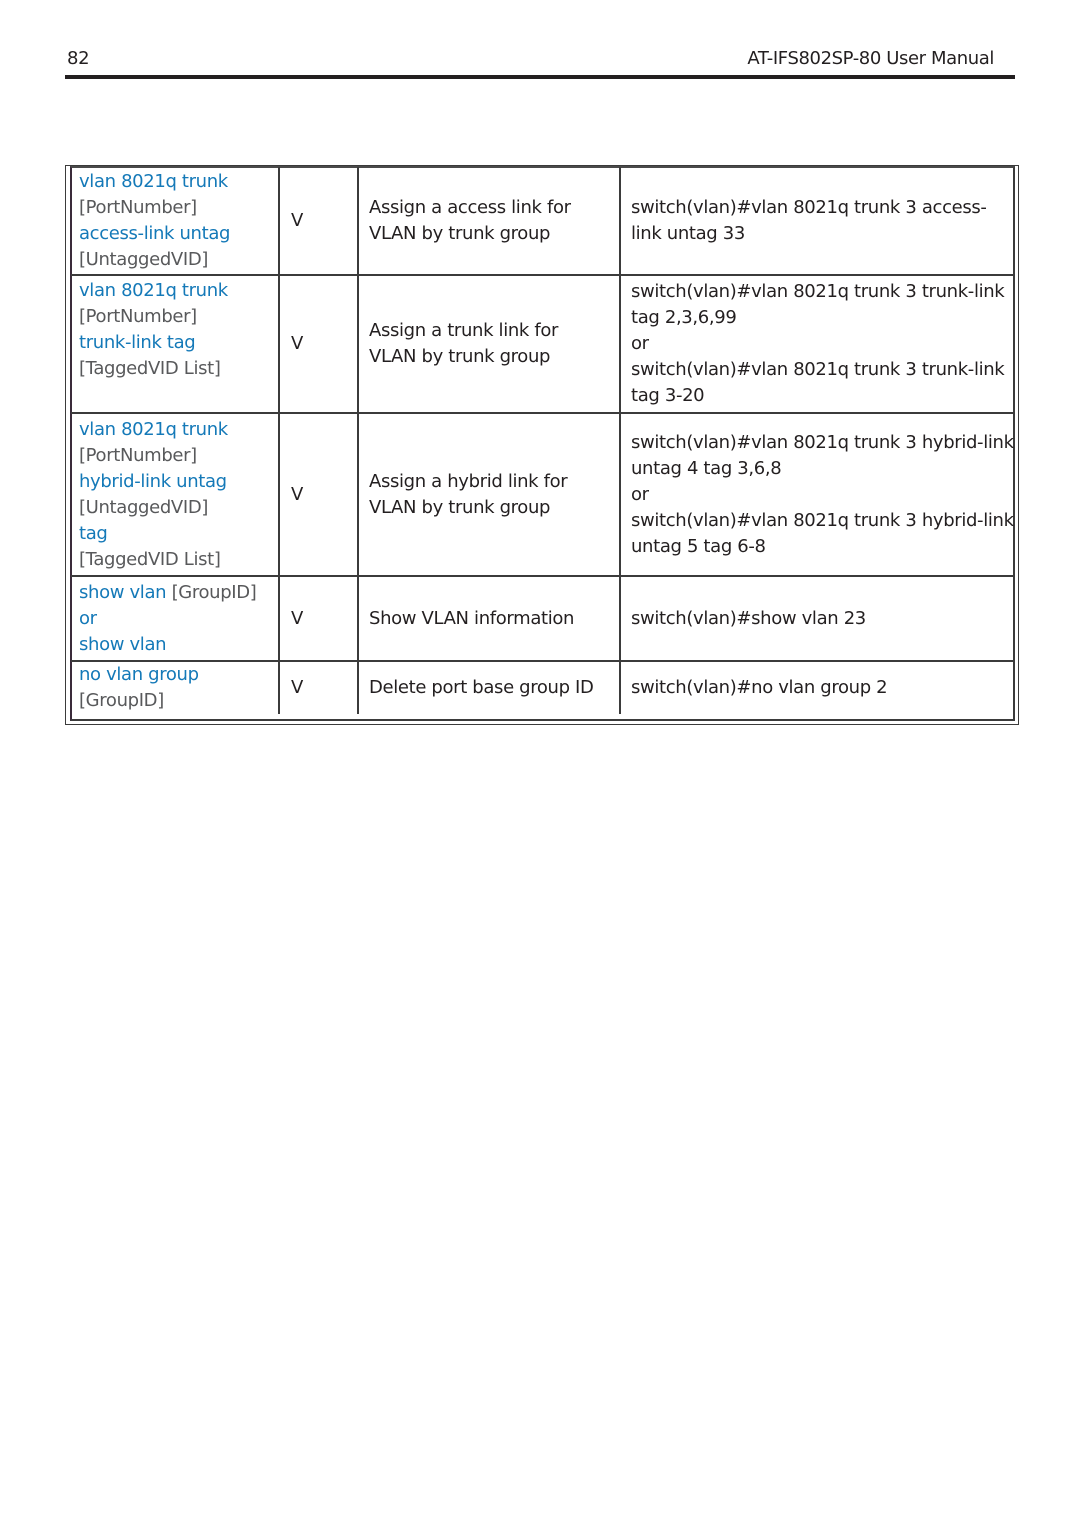  Describe the element at coordinates (139, 674) in the screenshot. I see `command-keyword: no vlan group` at that location.